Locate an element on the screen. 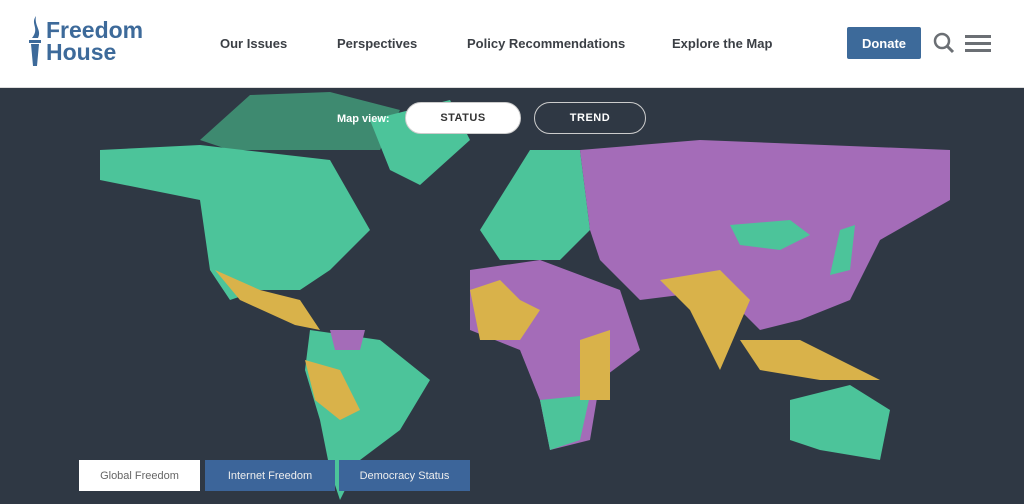  region-venezuela is located at coordinates (347, 340).